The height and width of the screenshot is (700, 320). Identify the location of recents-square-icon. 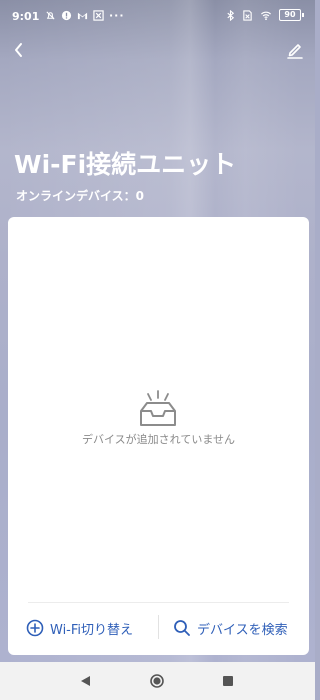
(228, 681).